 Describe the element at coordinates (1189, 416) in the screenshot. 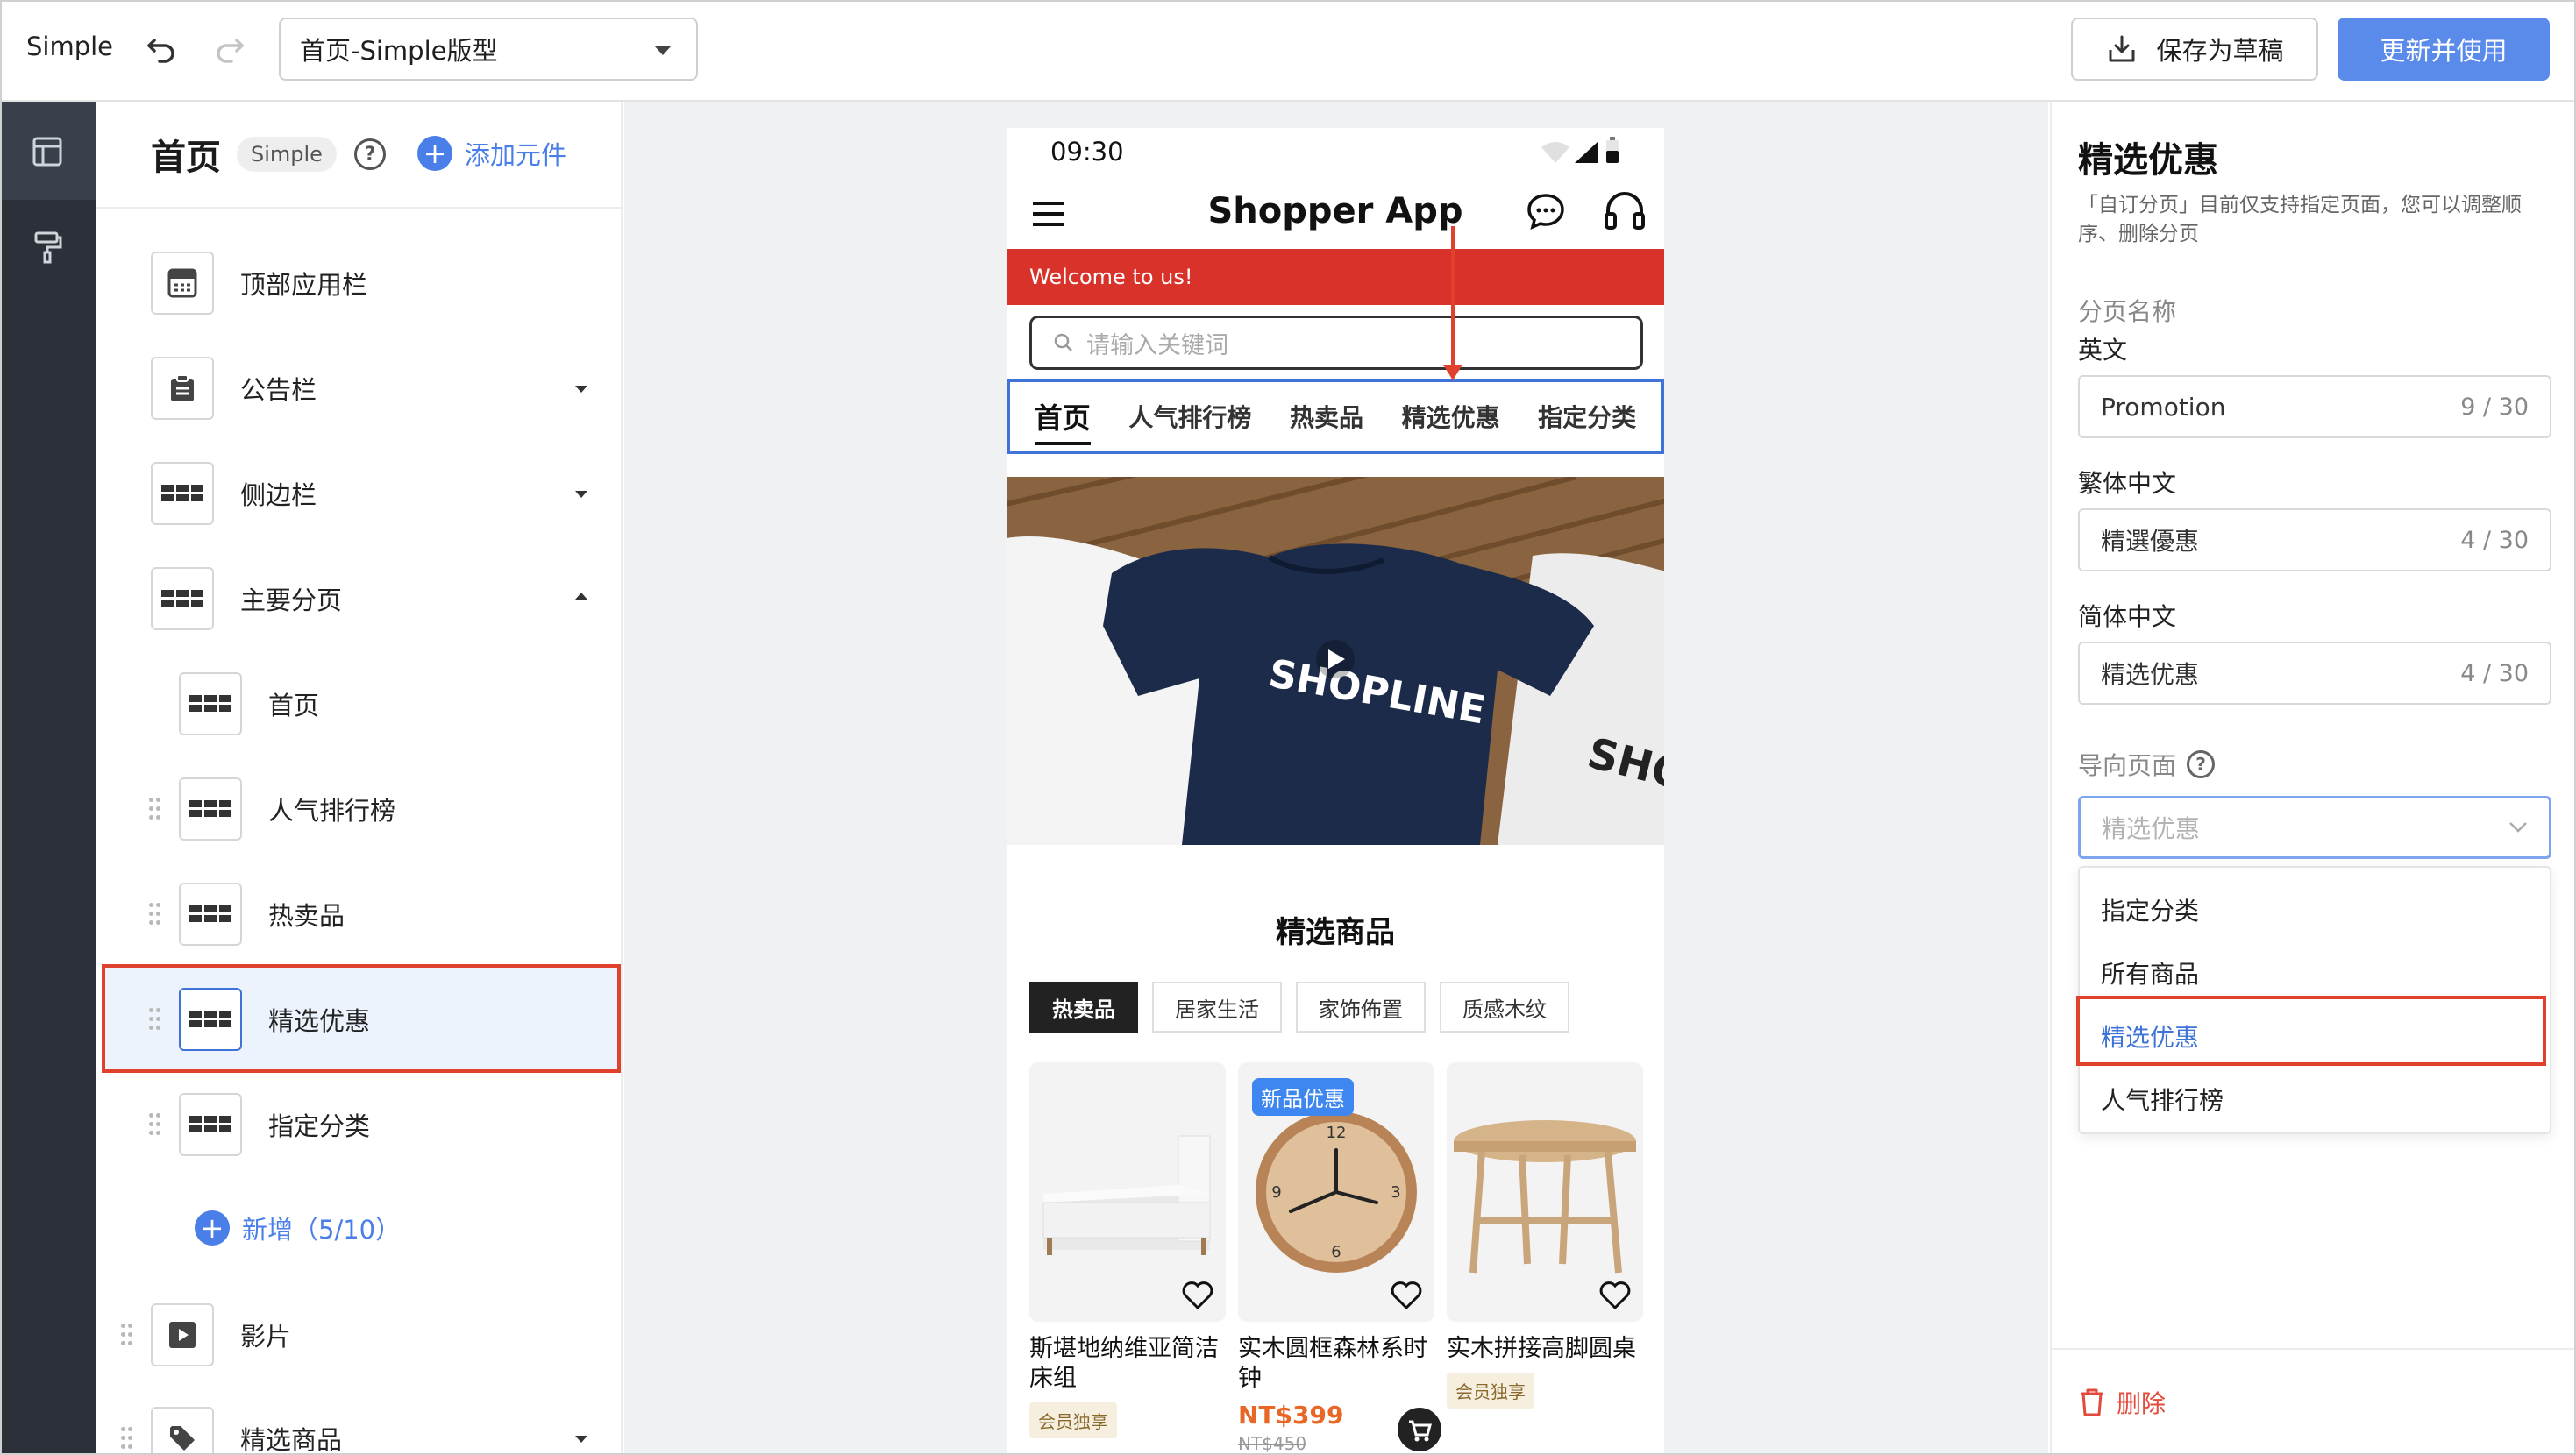

I see `tab-popular: 人气排行榜` at that location.